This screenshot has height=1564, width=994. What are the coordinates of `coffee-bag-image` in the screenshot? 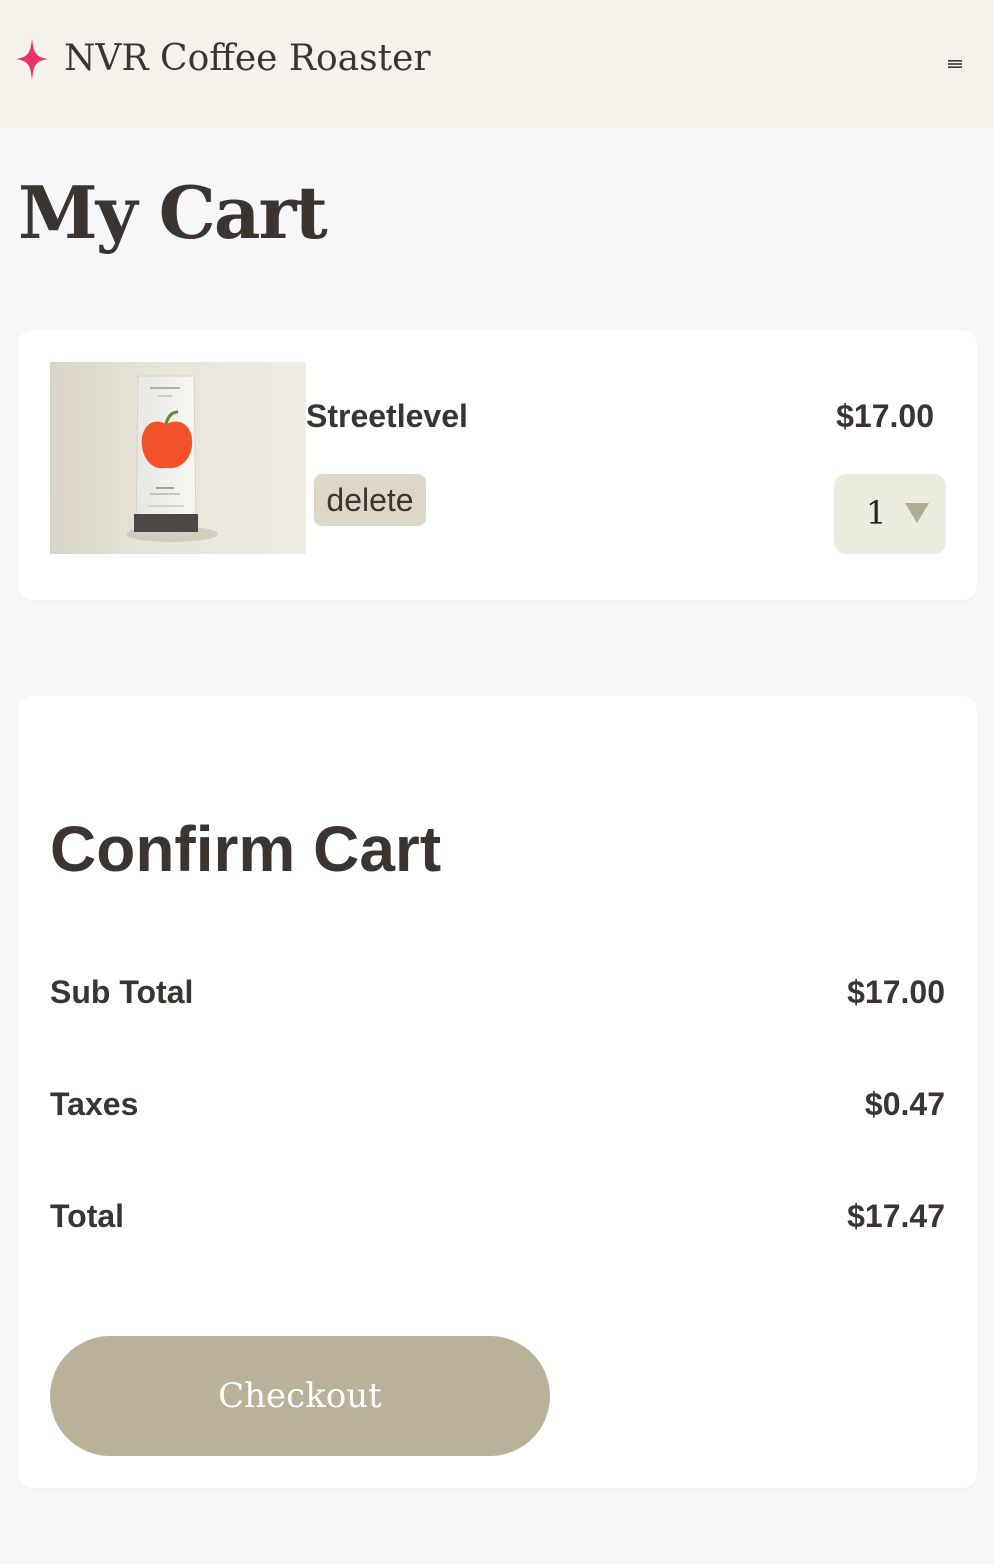 It's located at (178, 458).